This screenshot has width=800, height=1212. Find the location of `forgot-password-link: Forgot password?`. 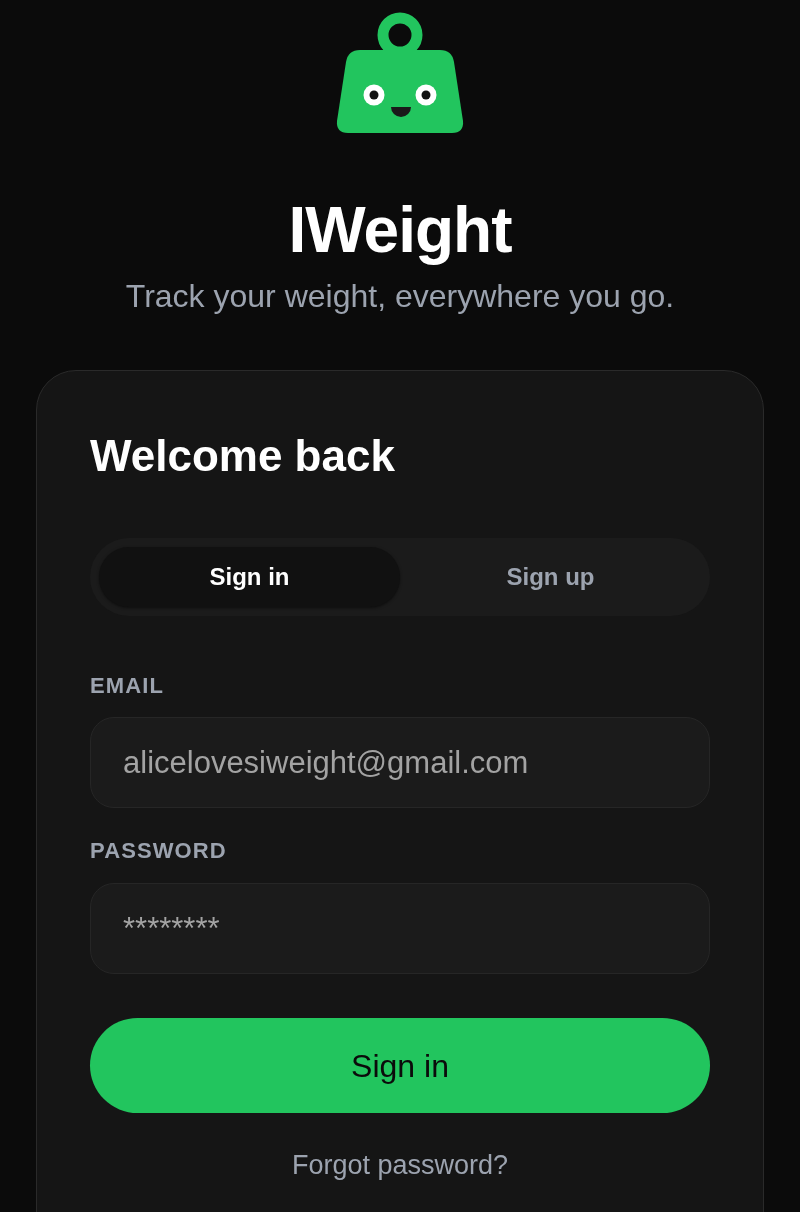

forgot-password-link: Forgot password? is located at coordinates (400, 1165).